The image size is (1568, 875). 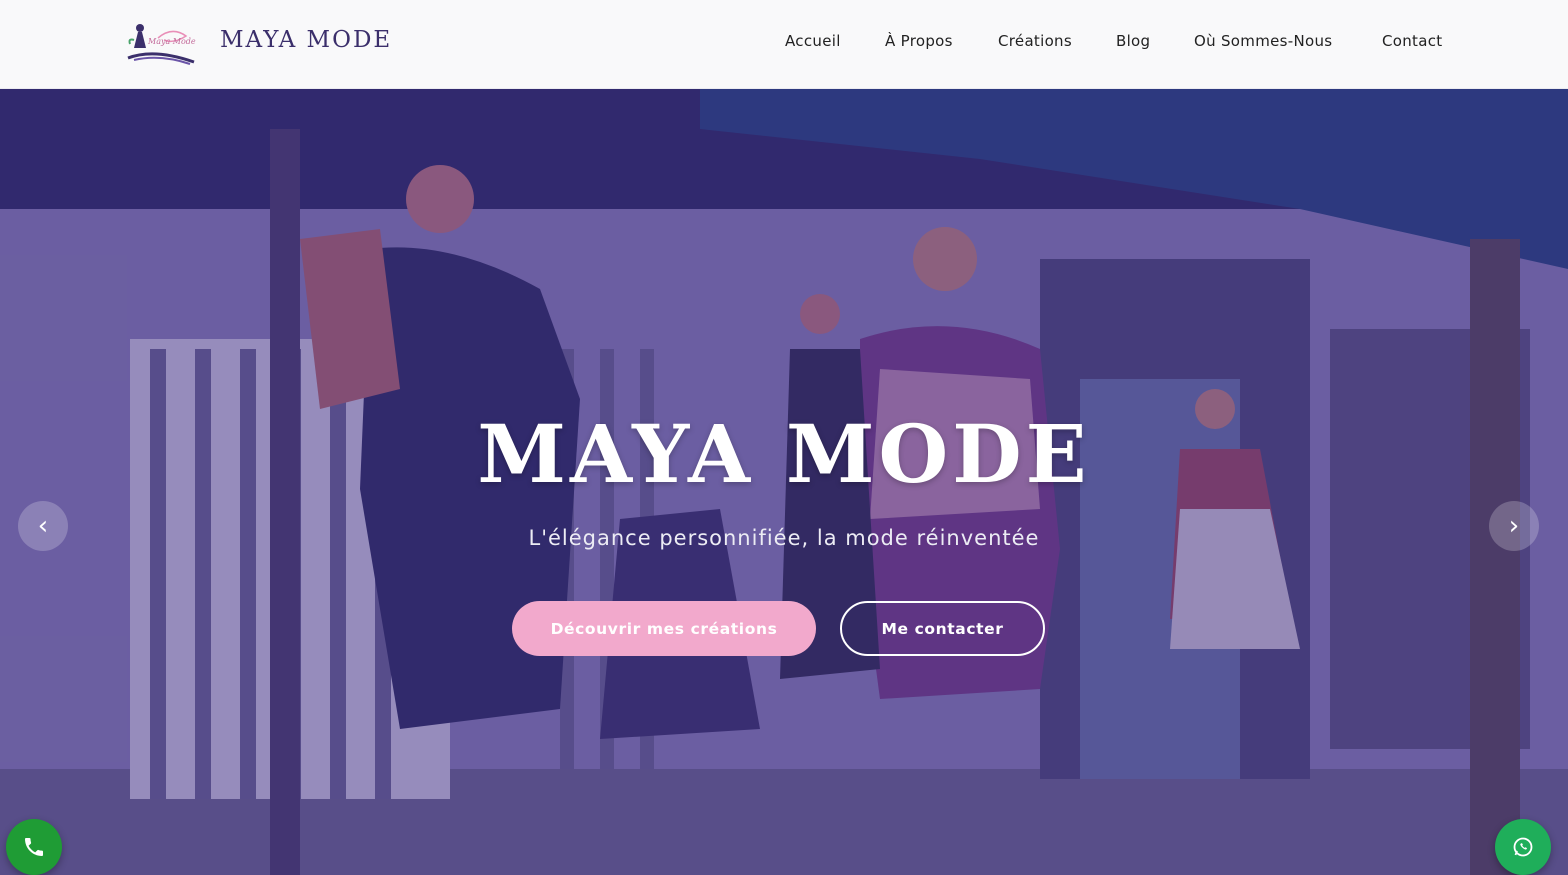 I want to click on slider-prev-button: ‹, so click(x=43, y=526).